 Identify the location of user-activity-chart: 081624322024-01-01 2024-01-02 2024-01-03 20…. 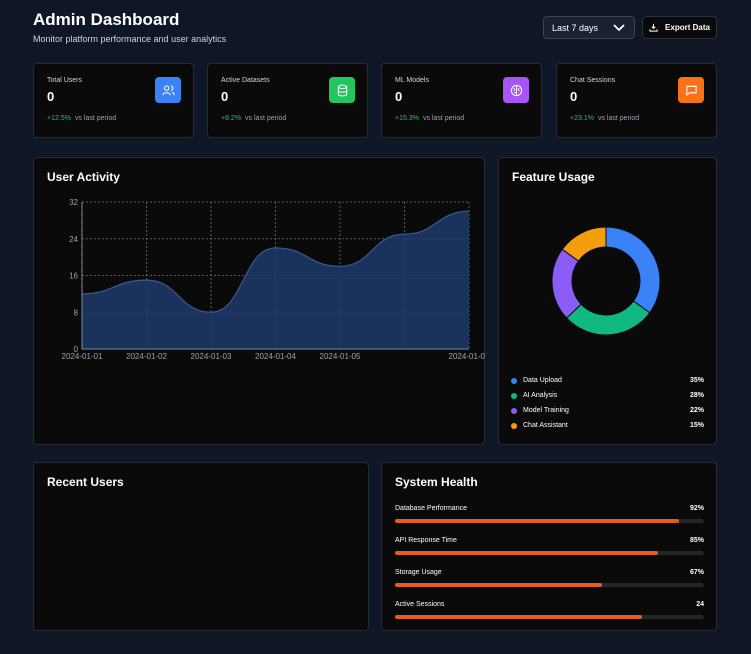
(274, 279).